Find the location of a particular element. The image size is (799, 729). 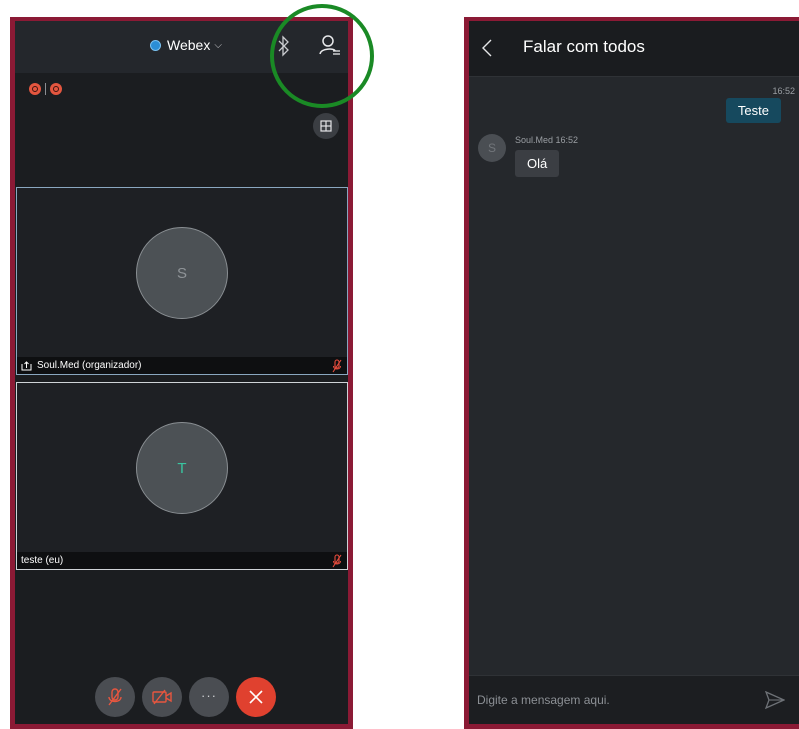

participant-name: Soul.Med (organizador) is located at coordinates (89, 365).